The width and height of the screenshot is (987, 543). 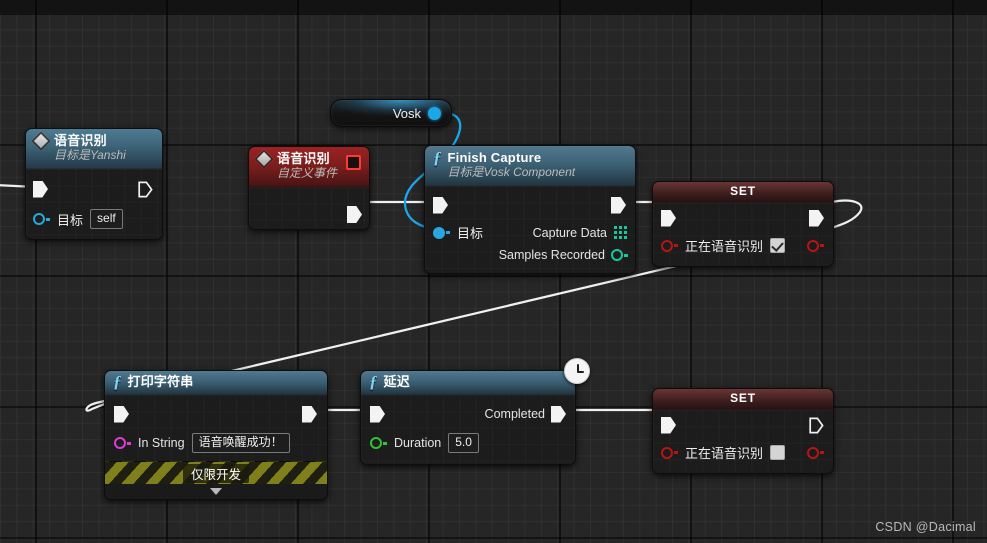 I want to click on node-delay: ƒ 延迟 Completed Duration 5.0, so click(x=468, y=417).